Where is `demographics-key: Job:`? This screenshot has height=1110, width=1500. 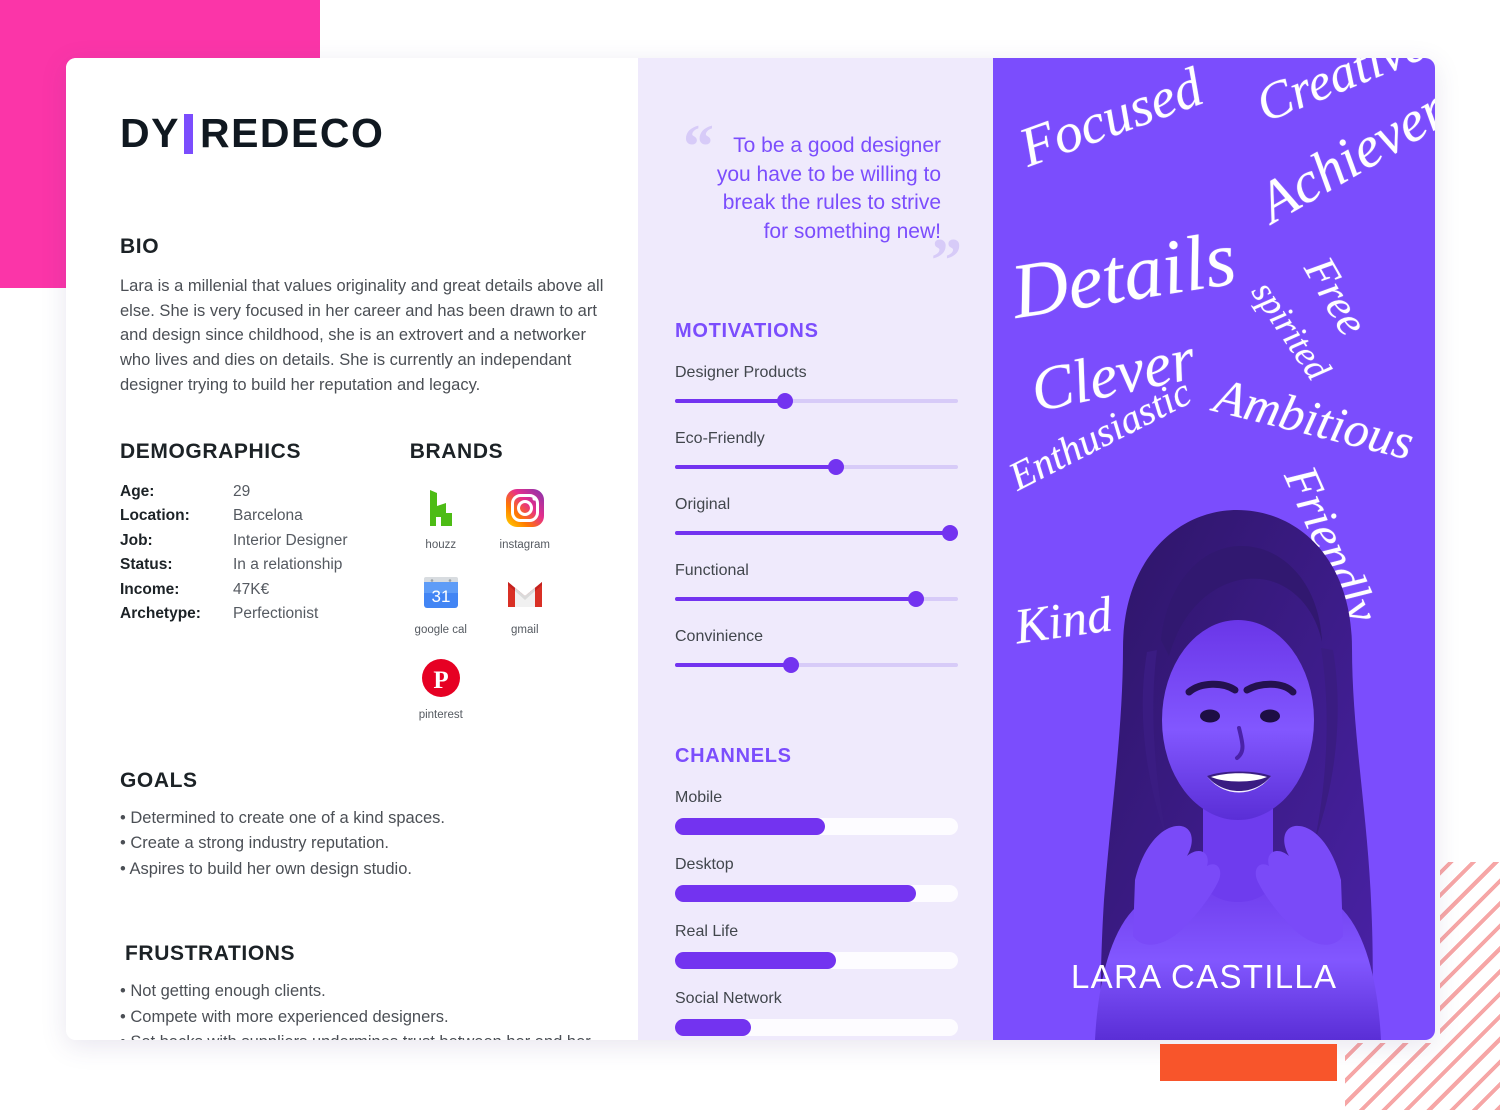 demographics-key: Job: is located at coordinates (136, 540).